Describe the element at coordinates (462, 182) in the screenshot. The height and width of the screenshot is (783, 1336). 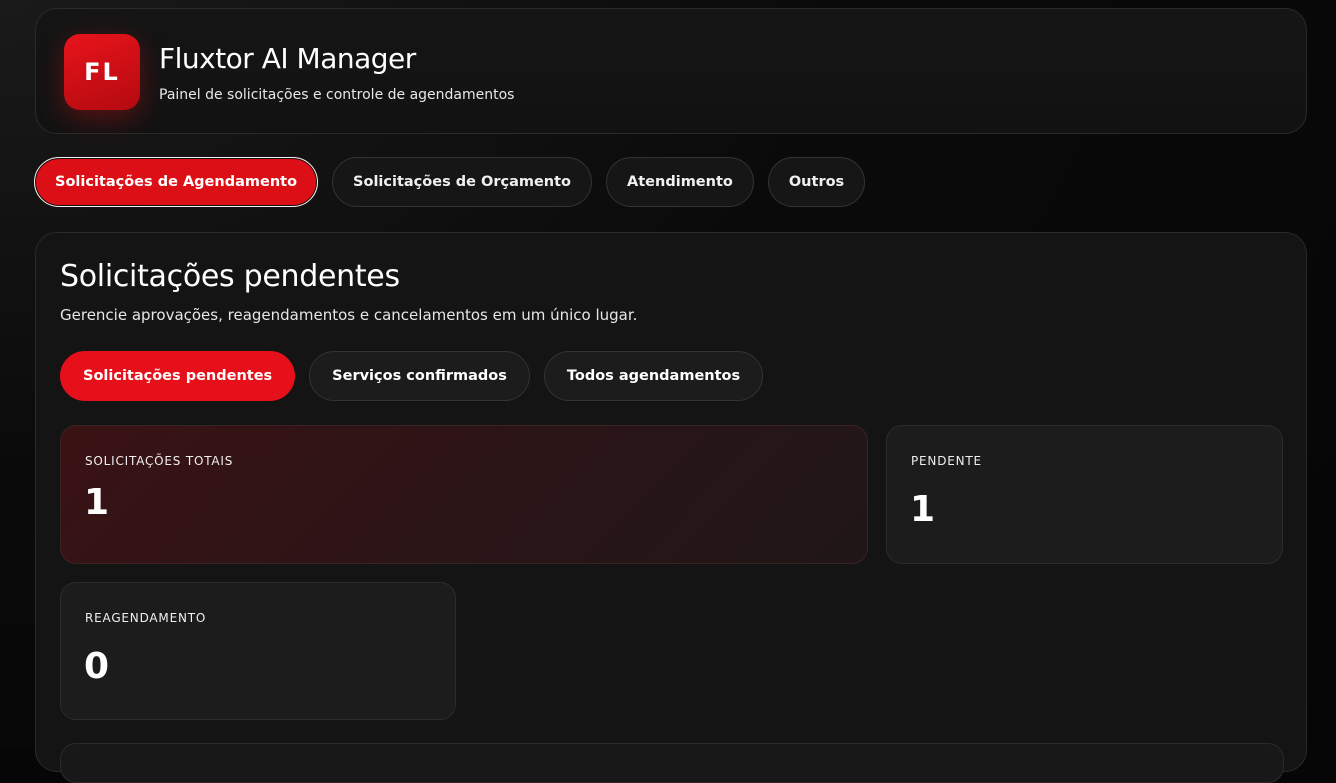
I see `tab-solicitacoes-orcamento: Solicitações de Orçamento` at that location.